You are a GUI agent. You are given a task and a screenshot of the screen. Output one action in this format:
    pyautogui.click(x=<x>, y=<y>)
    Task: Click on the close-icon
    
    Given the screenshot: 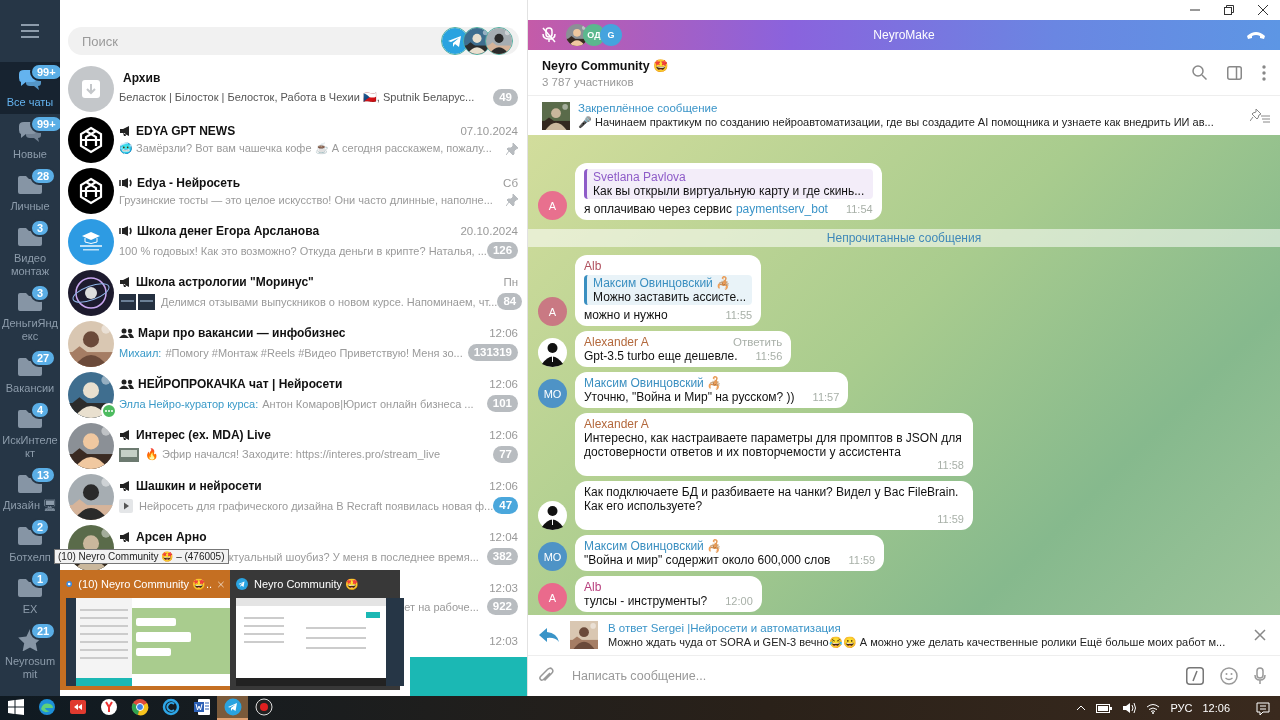 What is the action you would take?
    pyautogui.click(x=1263, y=10)
    